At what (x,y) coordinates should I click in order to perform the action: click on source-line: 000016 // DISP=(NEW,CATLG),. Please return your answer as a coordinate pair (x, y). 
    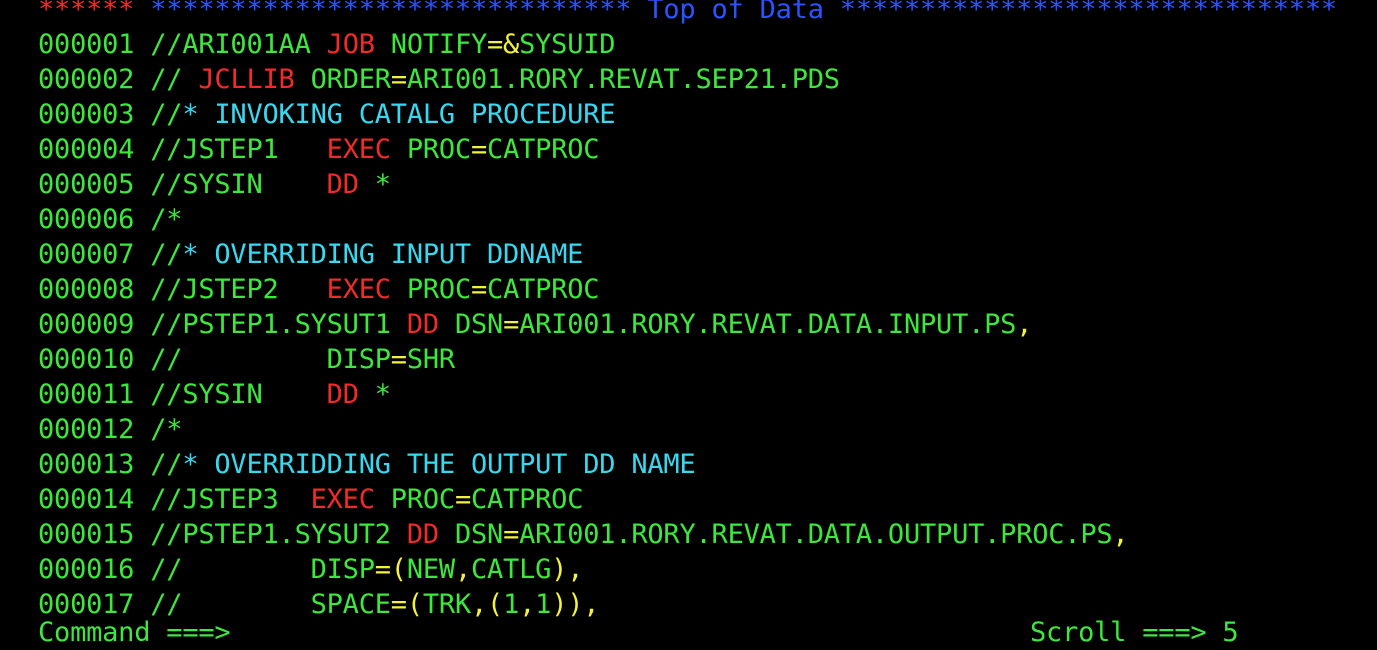
    Looking at the image, I should click on (703, 569).